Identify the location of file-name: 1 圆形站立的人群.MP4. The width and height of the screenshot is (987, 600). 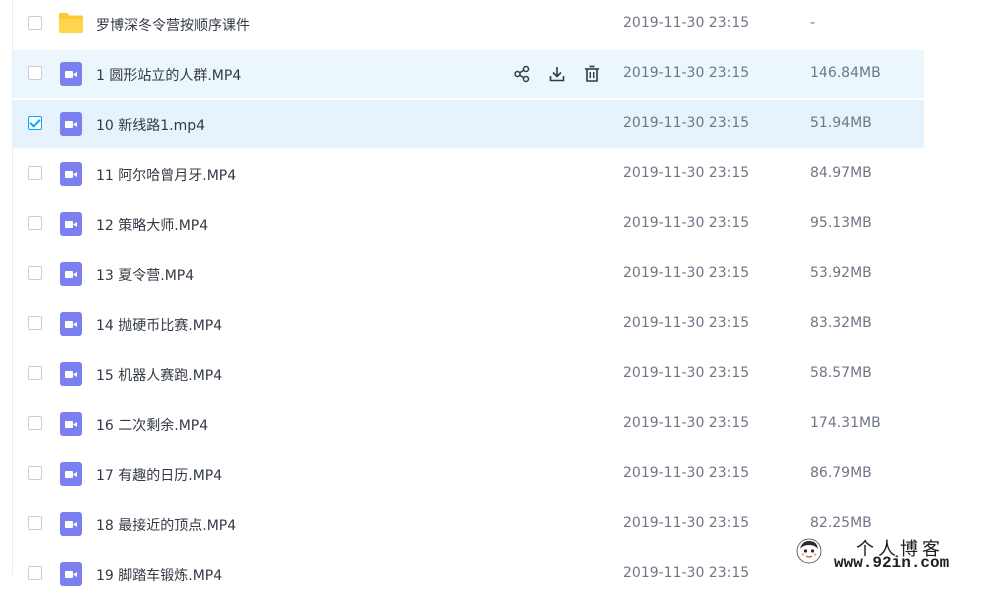
(168, 75).